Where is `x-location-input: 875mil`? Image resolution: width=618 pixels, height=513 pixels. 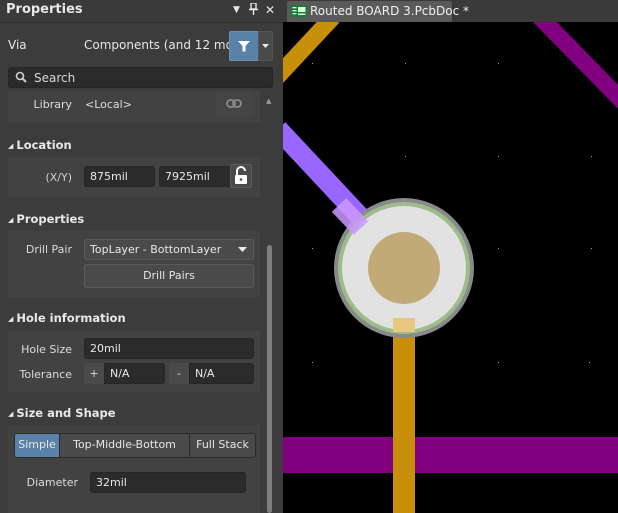 x-location-input: 875mil is located at coordinates (119, 176).